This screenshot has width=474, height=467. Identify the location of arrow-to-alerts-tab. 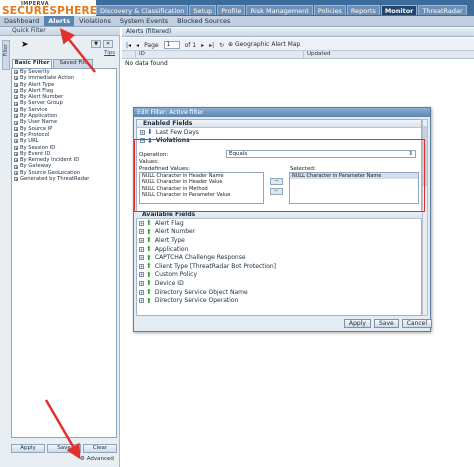
(77, 50).